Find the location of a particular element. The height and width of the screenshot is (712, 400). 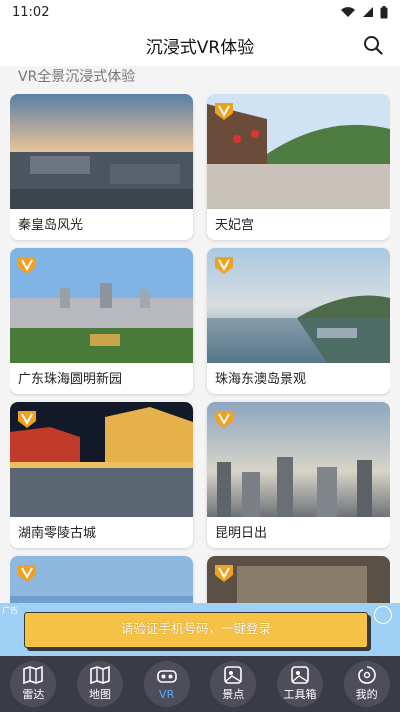

scene-card: 广东珠海圆明新园 is located at coordinates (101, 321).